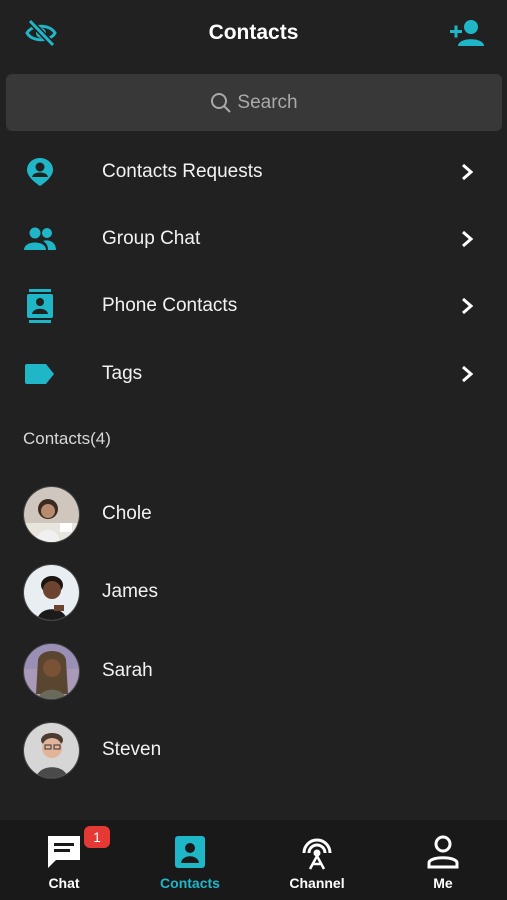  I want to click on unread-badge: 1, so click(97, 837).